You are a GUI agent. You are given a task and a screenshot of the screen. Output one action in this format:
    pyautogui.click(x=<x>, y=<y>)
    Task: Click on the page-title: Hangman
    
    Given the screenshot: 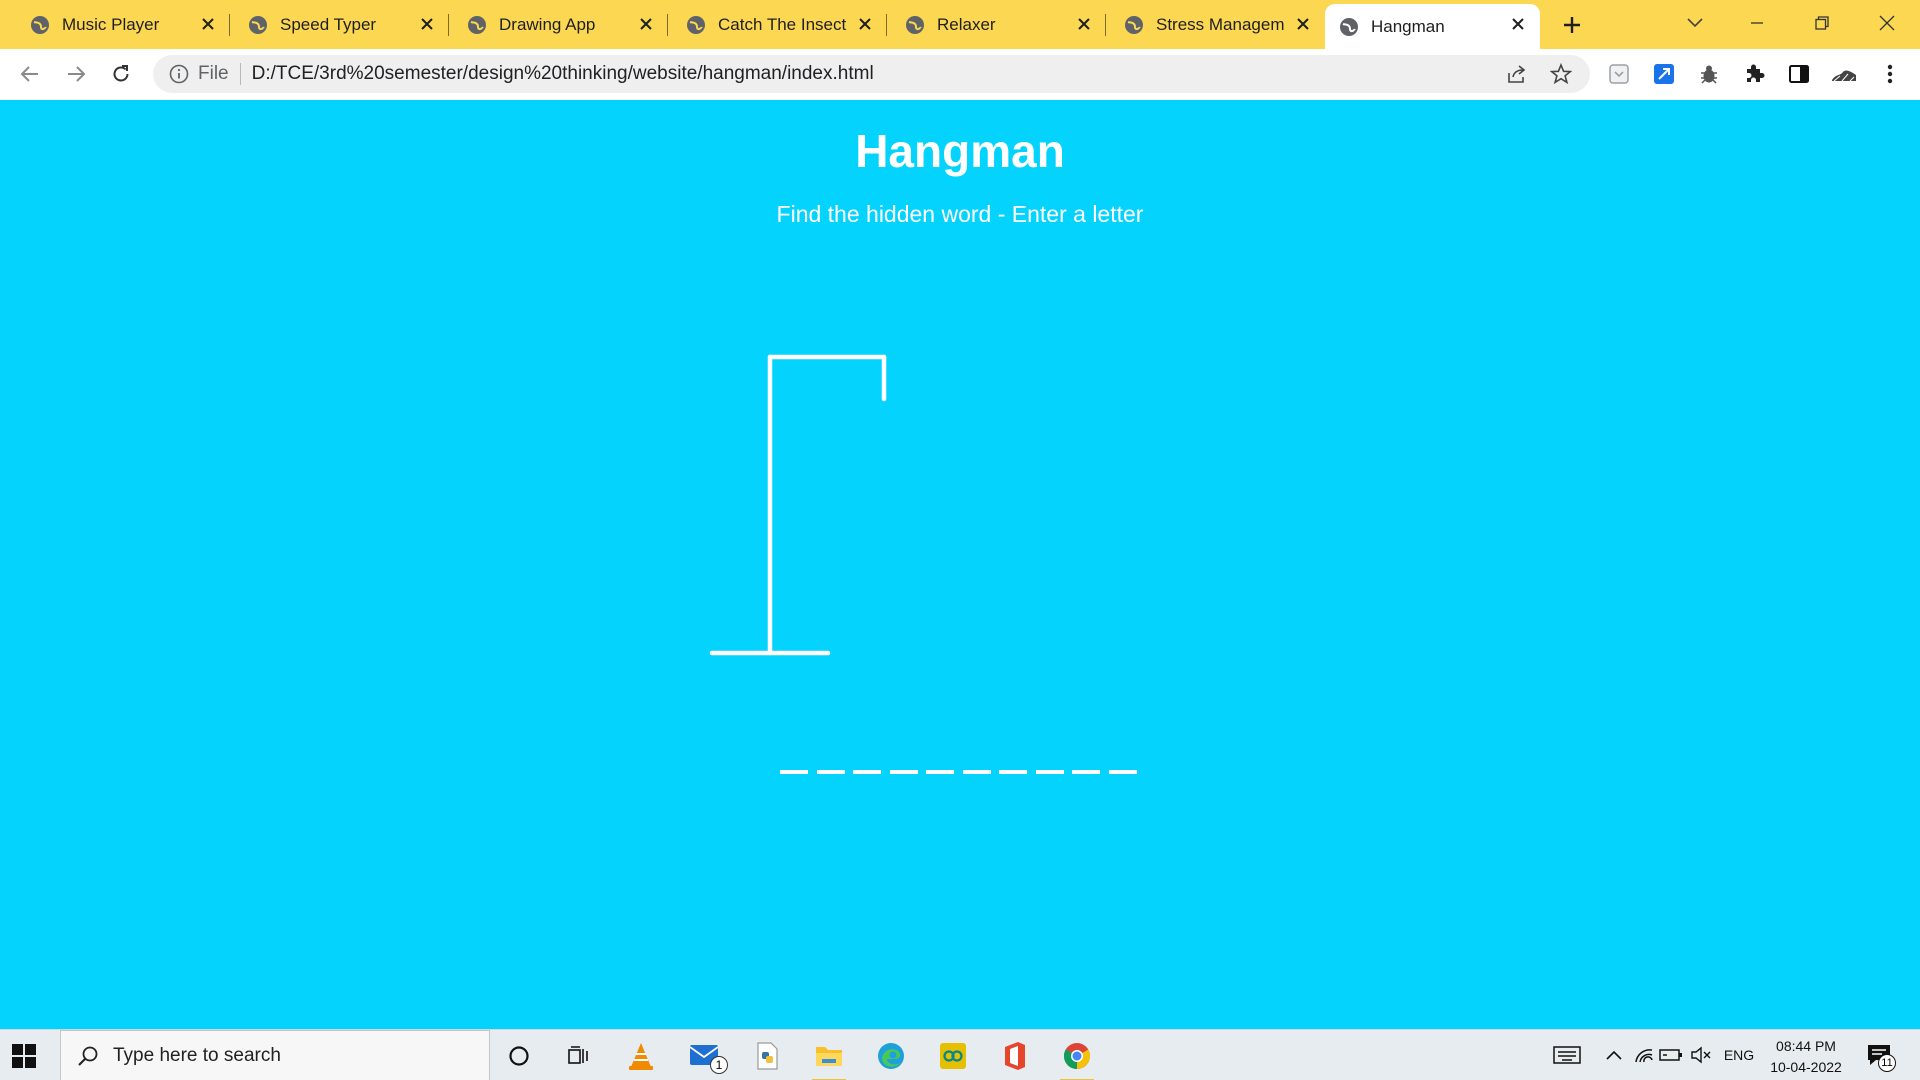 What is the action you would take?
    pyautogui.click(x=960, y=151)
    